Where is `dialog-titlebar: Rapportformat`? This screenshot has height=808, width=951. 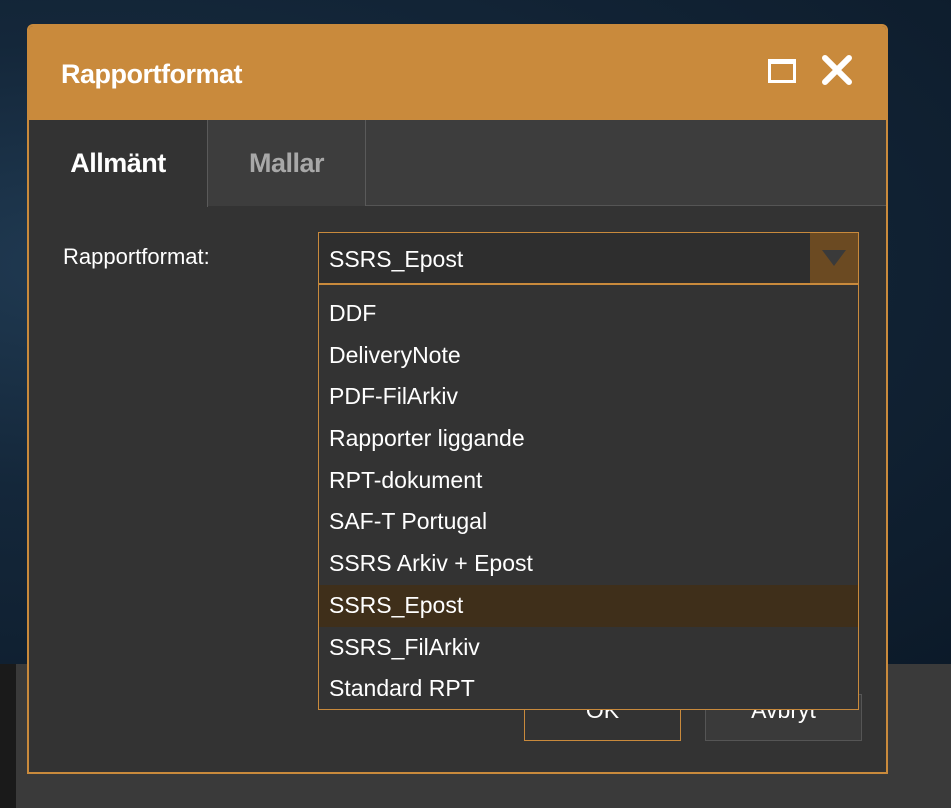 dialog-titlebar: Rapportformat is located at coordinates (457, 73).